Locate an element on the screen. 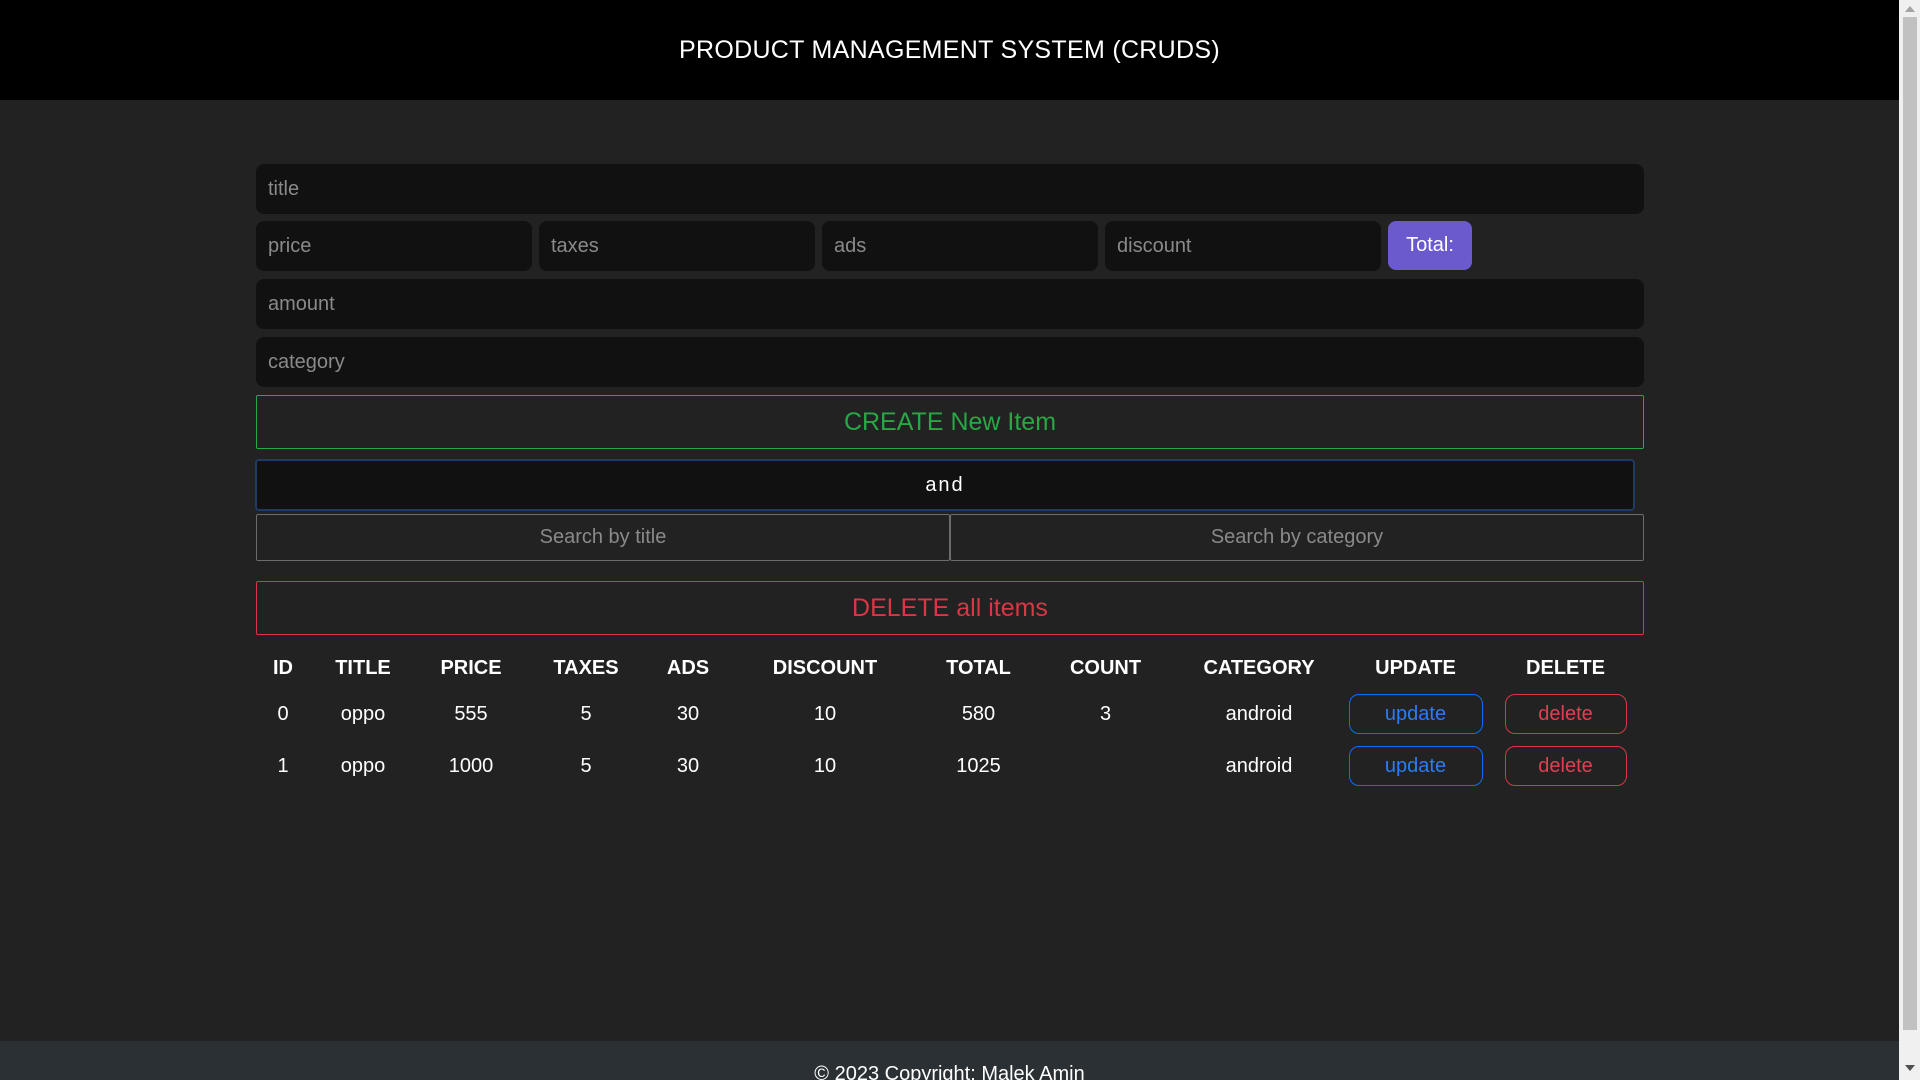 This screenshot has height=1080, width=1920. title-input is located at coordinates (950, 189).